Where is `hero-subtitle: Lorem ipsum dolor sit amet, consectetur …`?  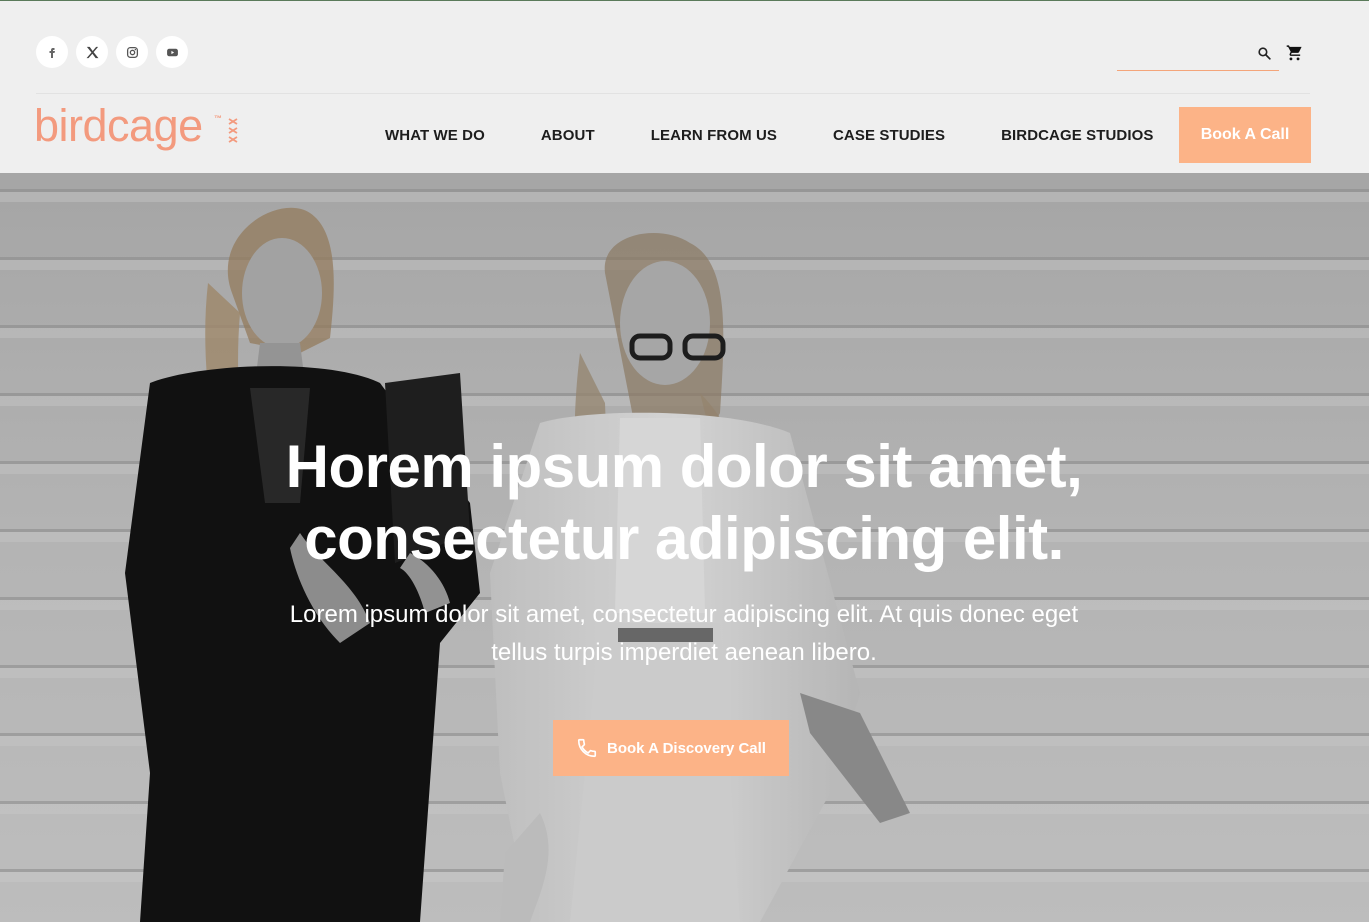
hero-subtitle: Lorem ipsum dolor sit amet, consectetur … is located at coordinates (684, 634).